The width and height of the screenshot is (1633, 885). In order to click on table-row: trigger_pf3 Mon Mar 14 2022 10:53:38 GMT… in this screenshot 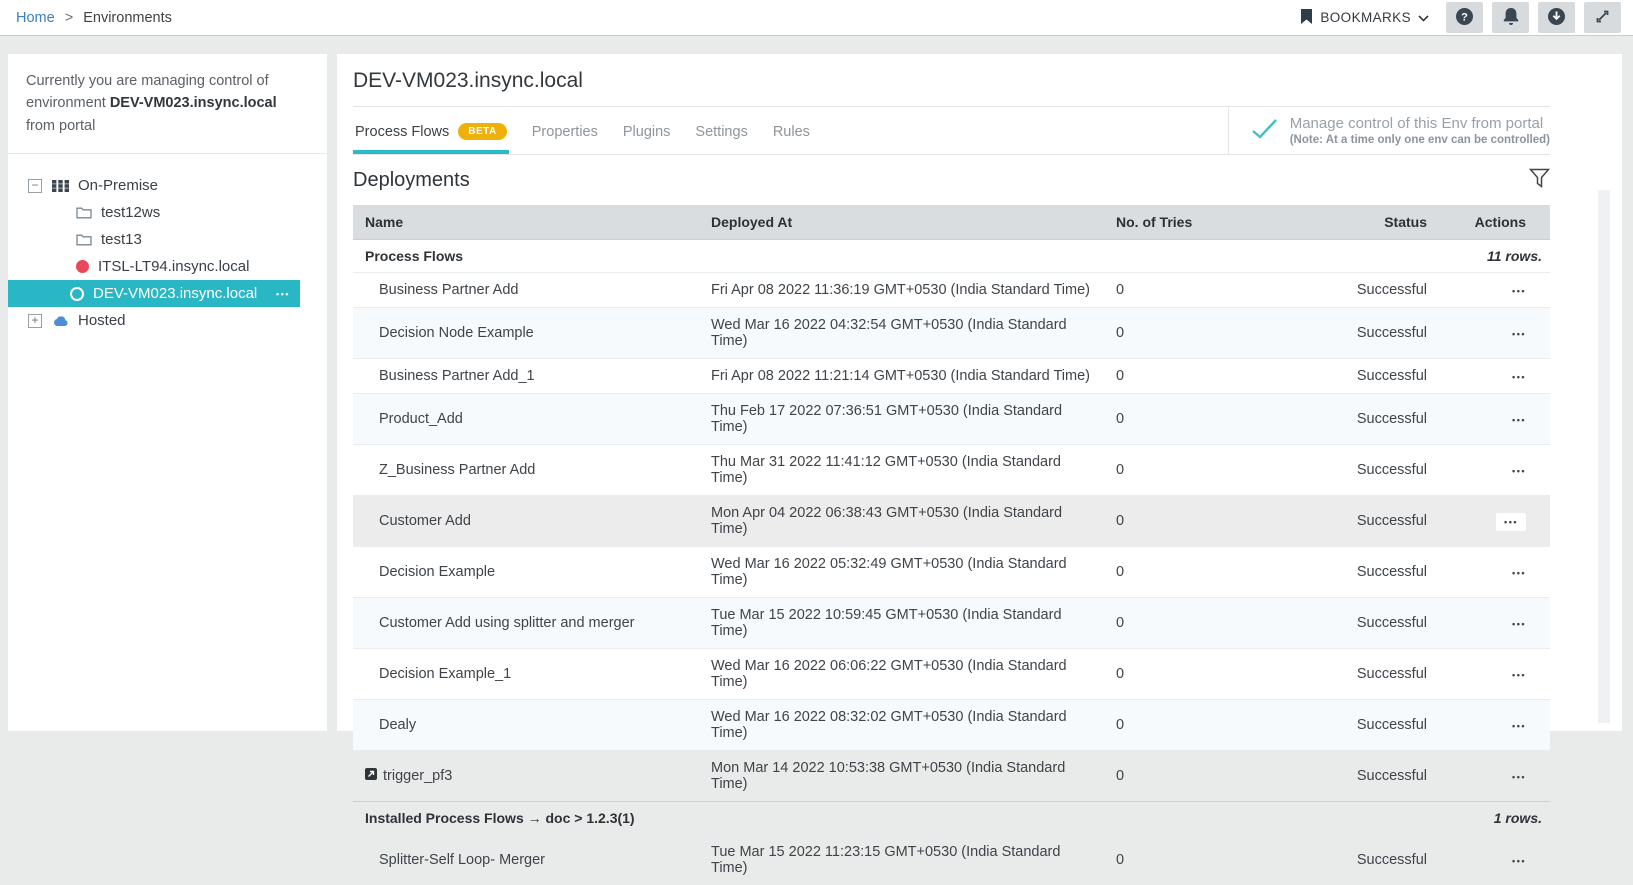, I will do `click(951, 776)`.